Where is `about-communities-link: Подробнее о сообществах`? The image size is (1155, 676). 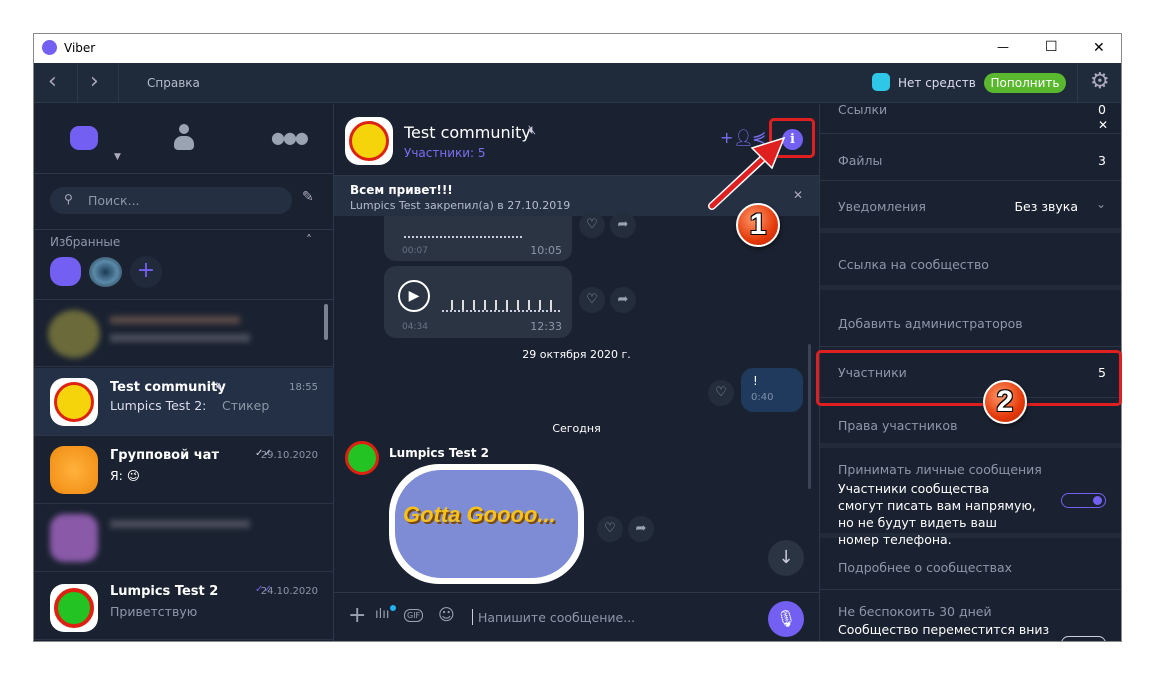
about-communities-link: Подробнее о сообществах is located at coordinates (925, 567).